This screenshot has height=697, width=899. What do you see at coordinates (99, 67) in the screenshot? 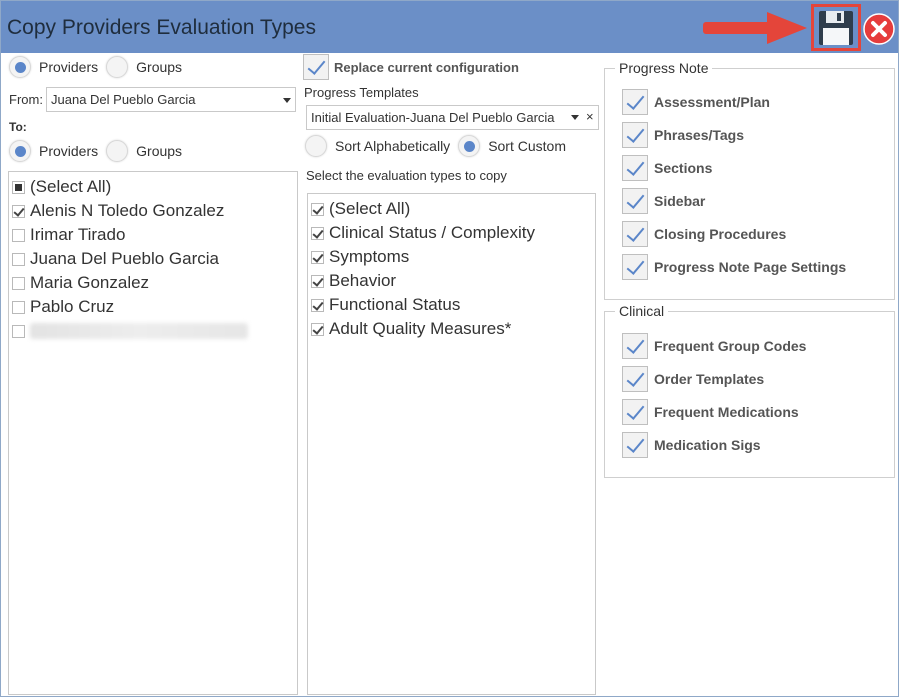
I see `source-type-radio-group: Providers Groups` at bounding box center [99, 67].